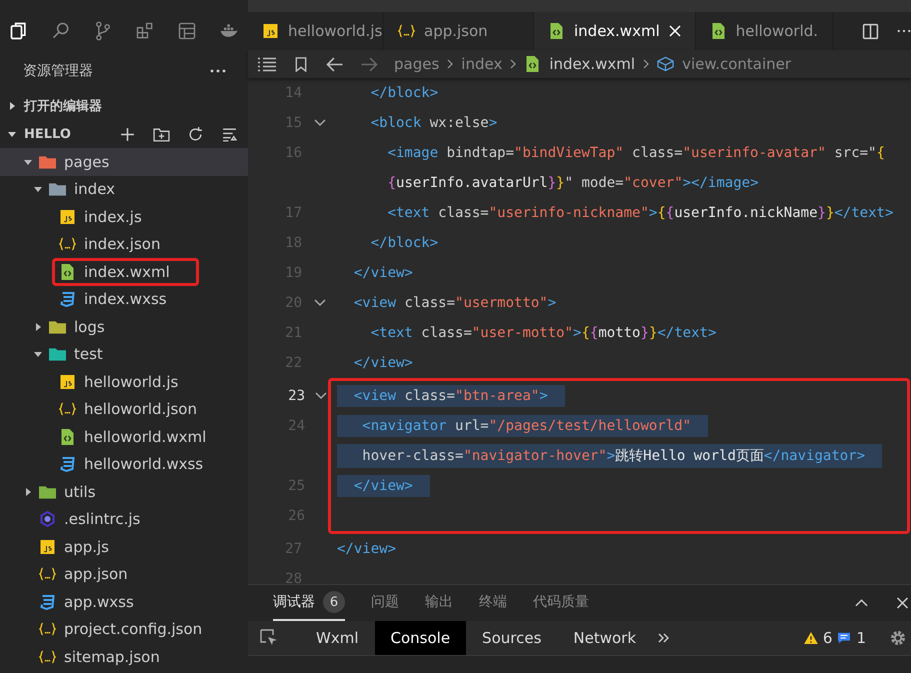 The image size is (911, 673). Describe the element at coordinates (144, 464) in the screenshot. I see `file-name: helloworld.wxss` at that location.